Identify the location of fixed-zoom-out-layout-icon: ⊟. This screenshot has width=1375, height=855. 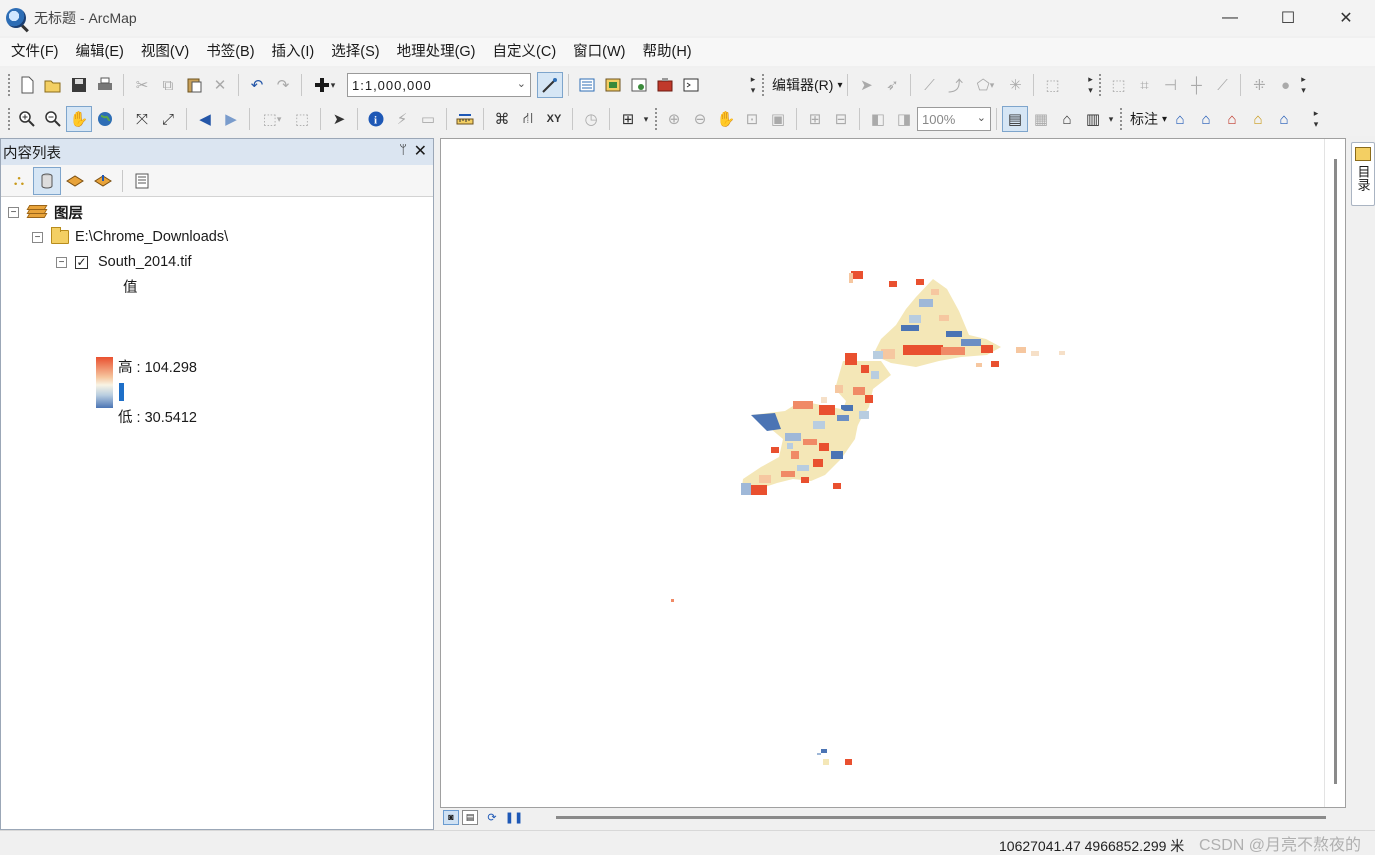
(841, 119).